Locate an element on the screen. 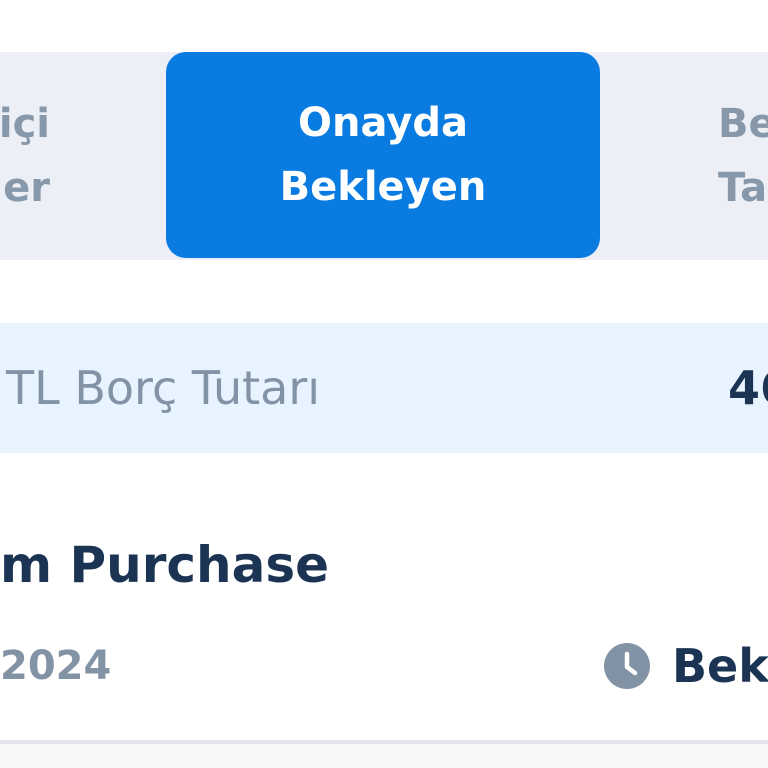  status-badge: Bekl is located at coordinates (686, 666).